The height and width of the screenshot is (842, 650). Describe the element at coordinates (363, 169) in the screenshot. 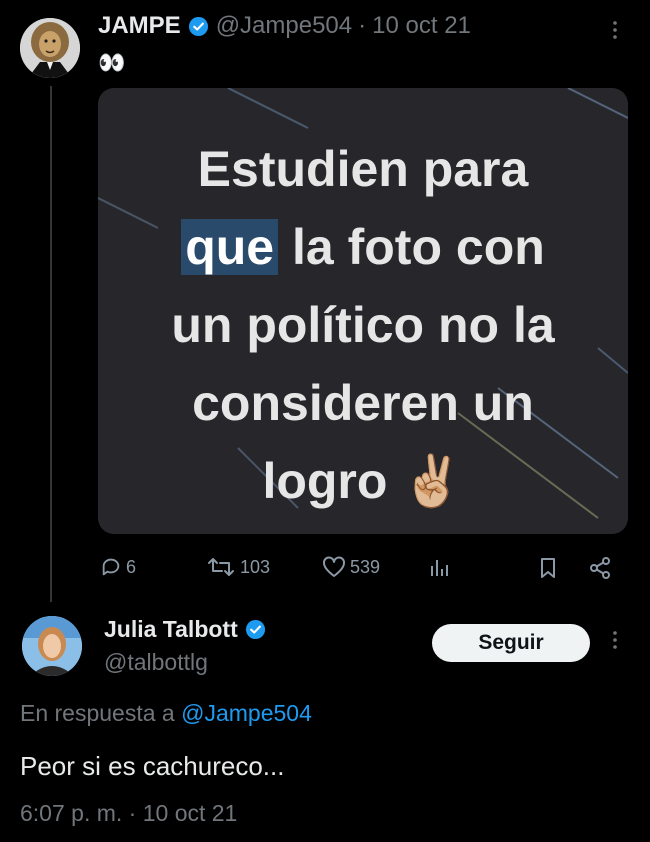

I see `image-text-line-1: Estudien para` at that location.